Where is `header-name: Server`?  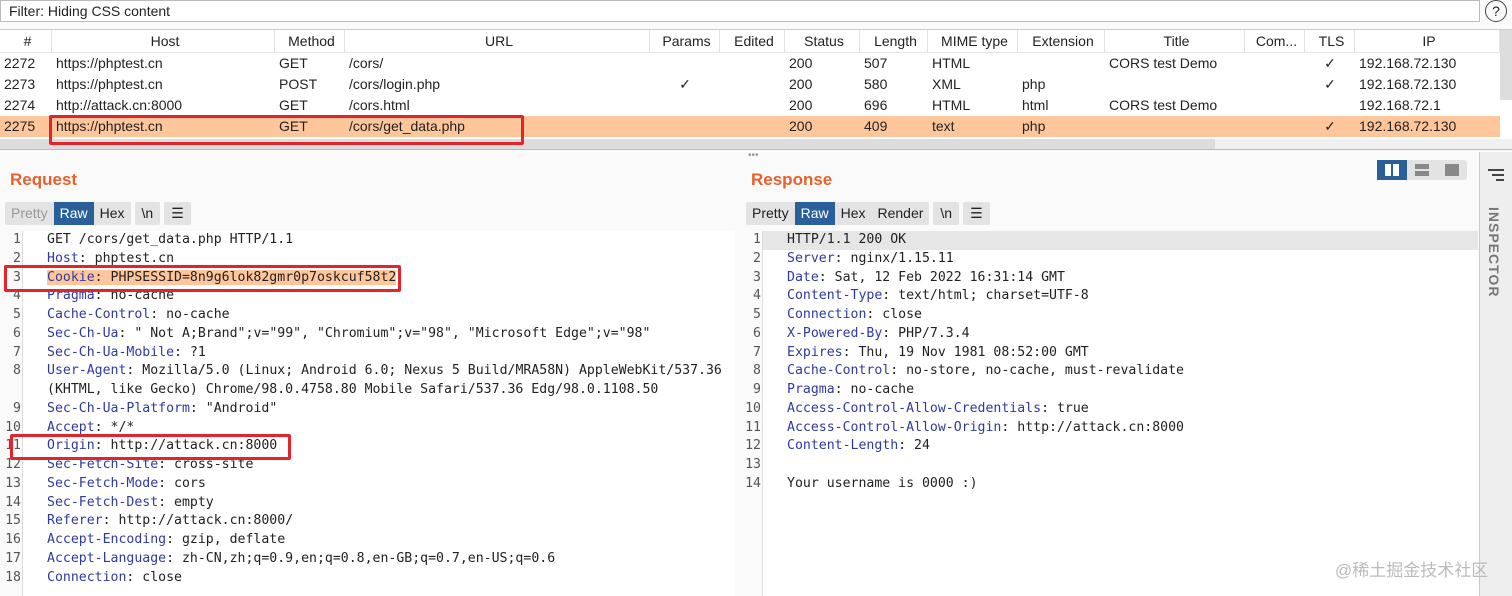
header-name: Server is located at coordinates (811, 258).